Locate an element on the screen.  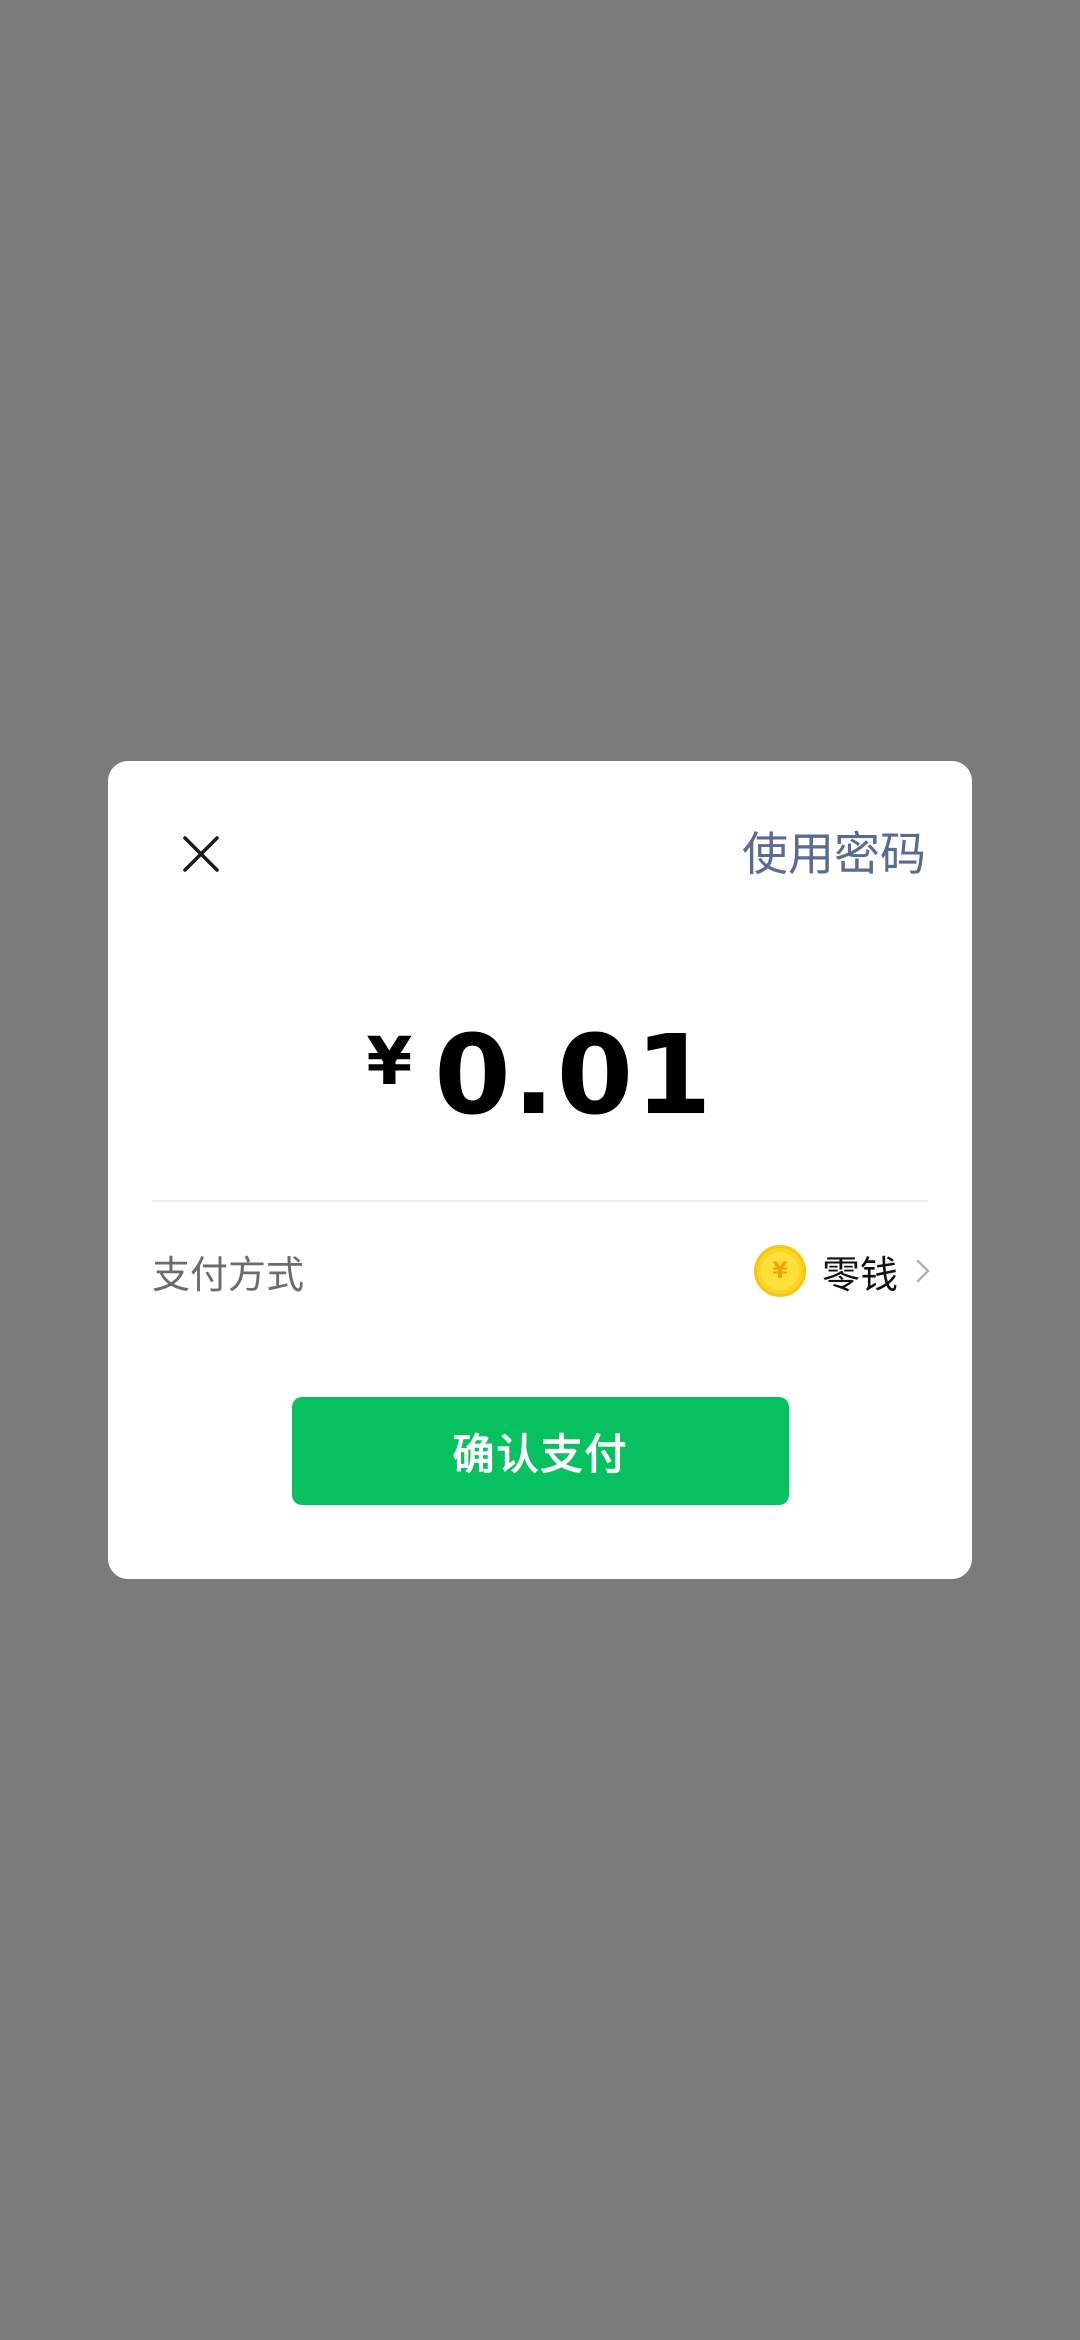
close-icon is located at coordinates (201, 854).